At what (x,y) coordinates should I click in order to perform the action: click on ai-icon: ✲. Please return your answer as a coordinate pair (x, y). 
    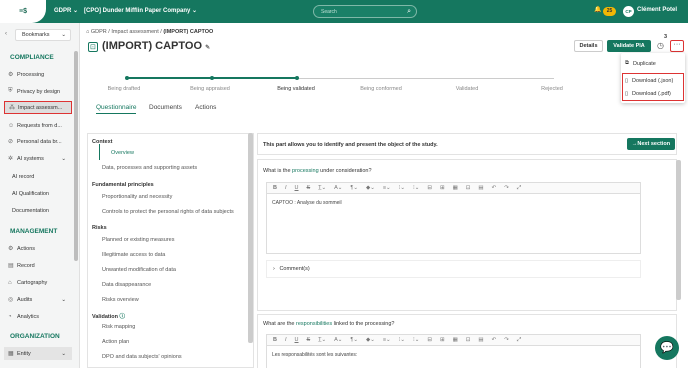
    Looking at the image, I should click on (11, 159).